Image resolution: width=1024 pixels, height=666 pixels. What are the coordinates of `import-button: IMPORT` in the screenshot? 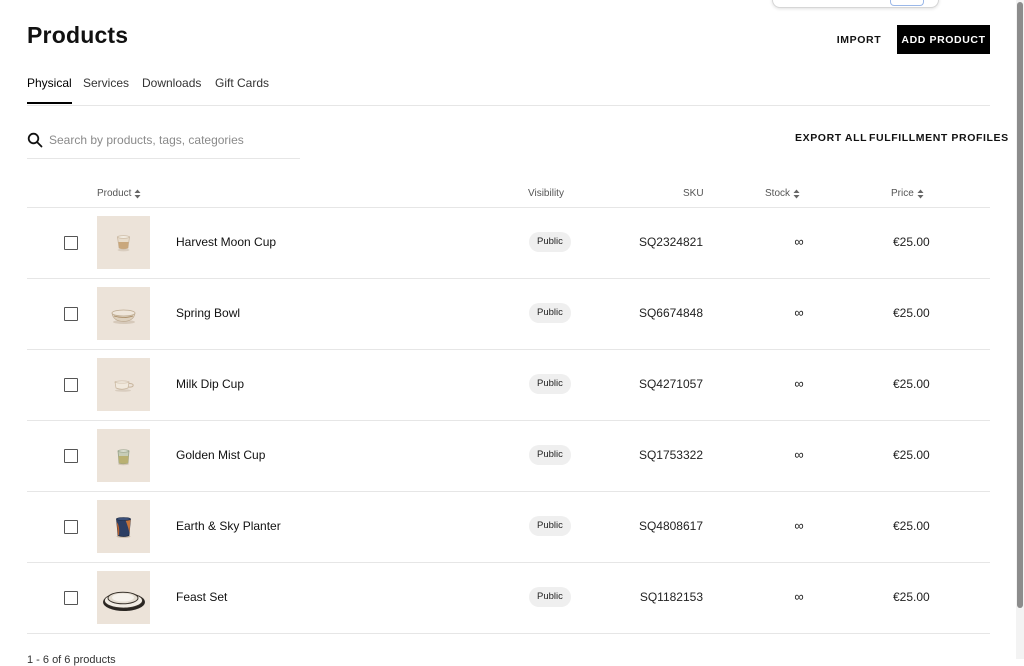 It's located at (859, 40).